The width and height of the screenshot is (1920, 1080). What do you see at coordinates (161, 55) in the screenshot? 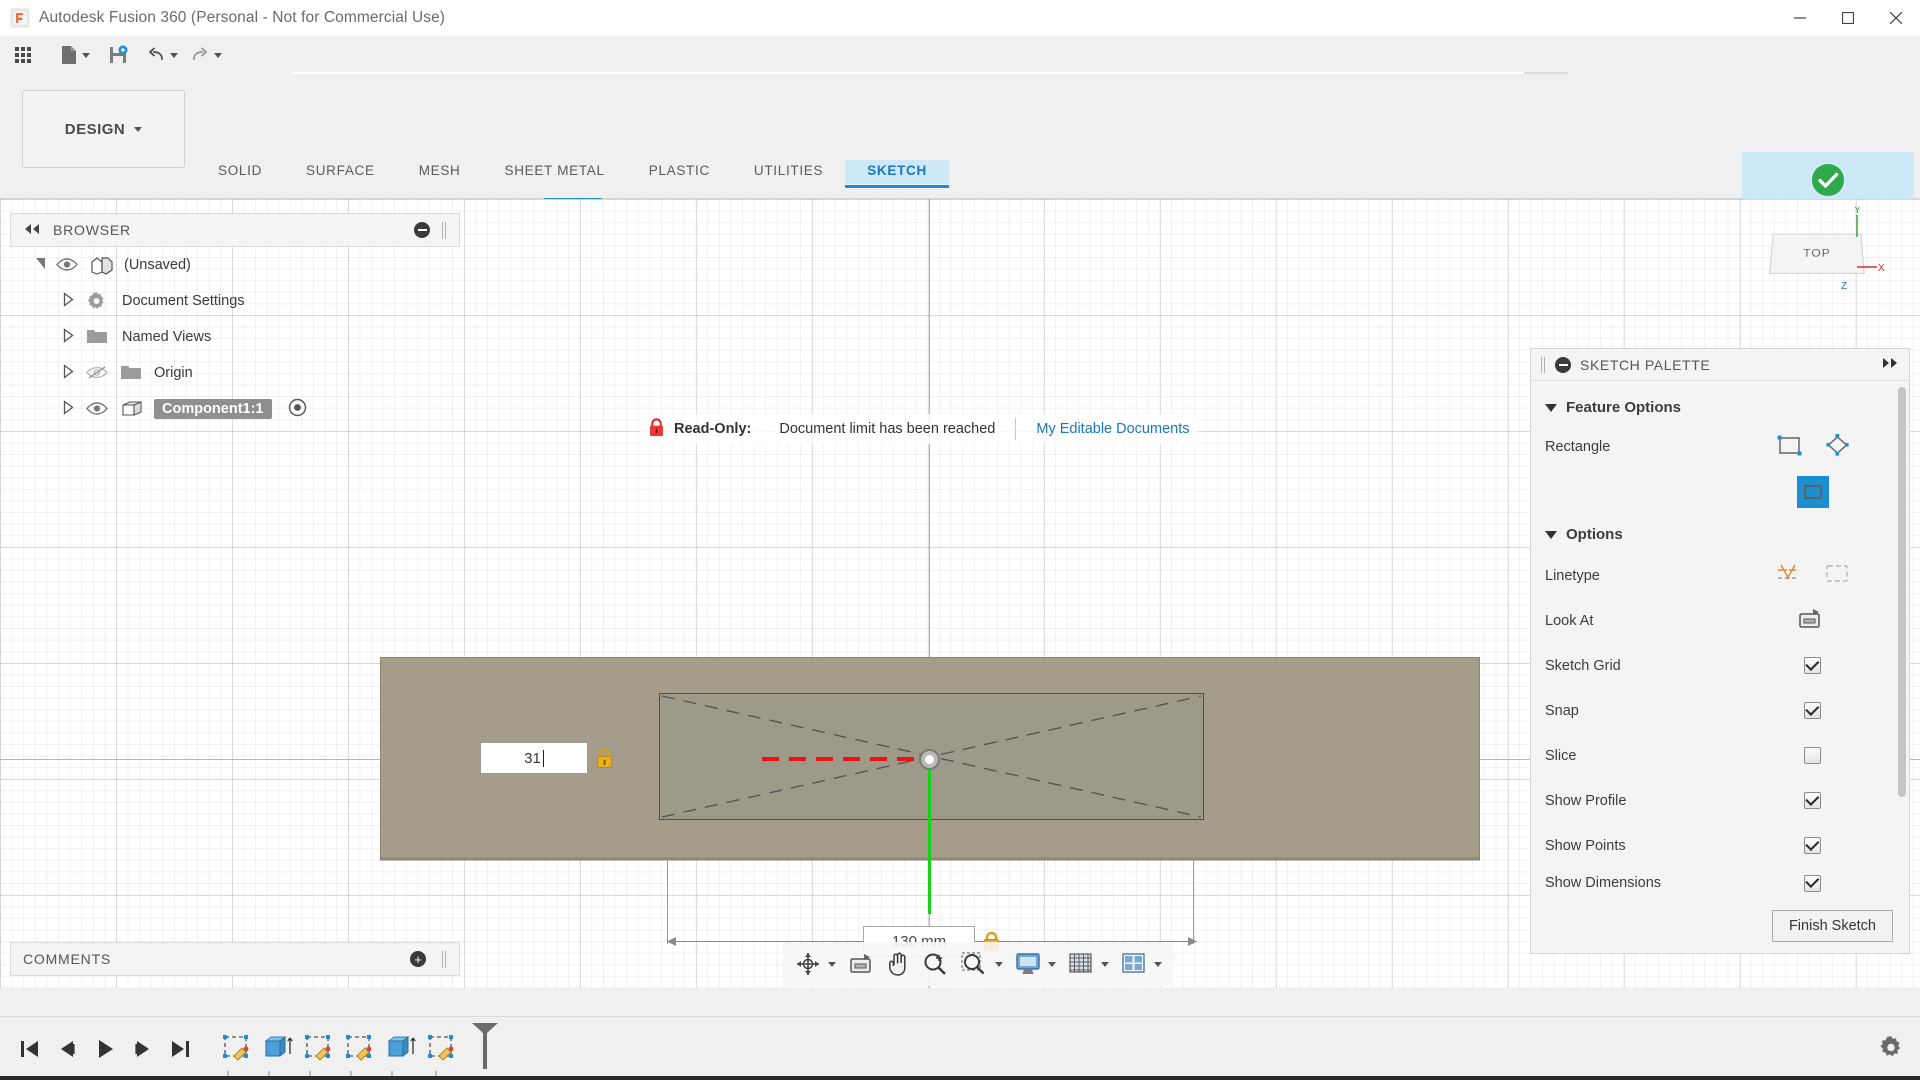
I see `undo-icon` at bounding box center [161, 55].